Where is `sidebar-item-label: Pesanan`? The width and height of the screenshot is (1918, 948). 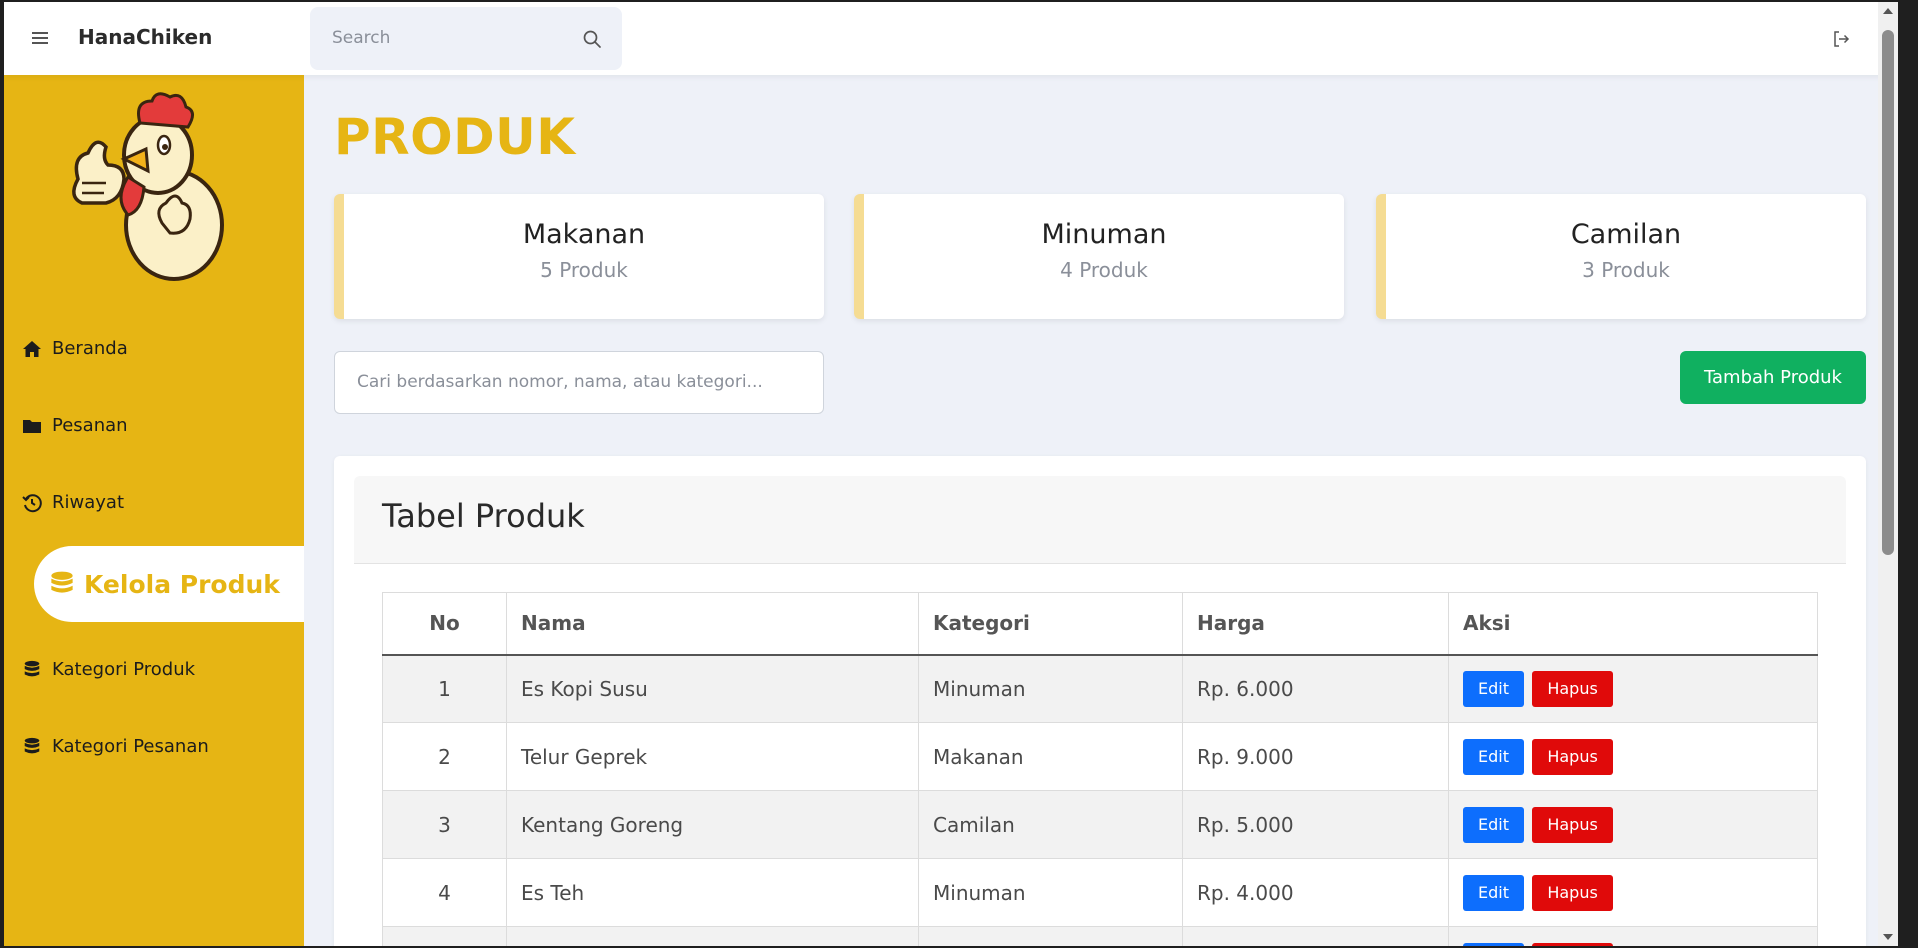 sidebar-item-label: Pesanan is located at coordinates (90, 425).